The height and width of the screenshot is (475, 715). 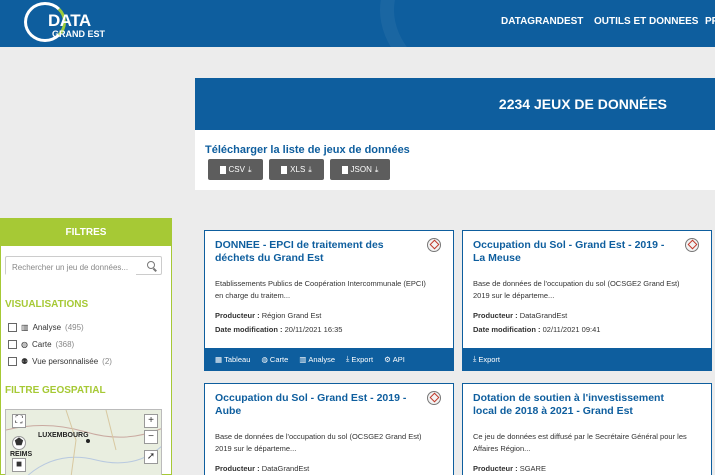 What do you see at coordinates (86, 232) in the screenshot?
I see `filters-title: FILTRES` at bounding box center [86, 232].